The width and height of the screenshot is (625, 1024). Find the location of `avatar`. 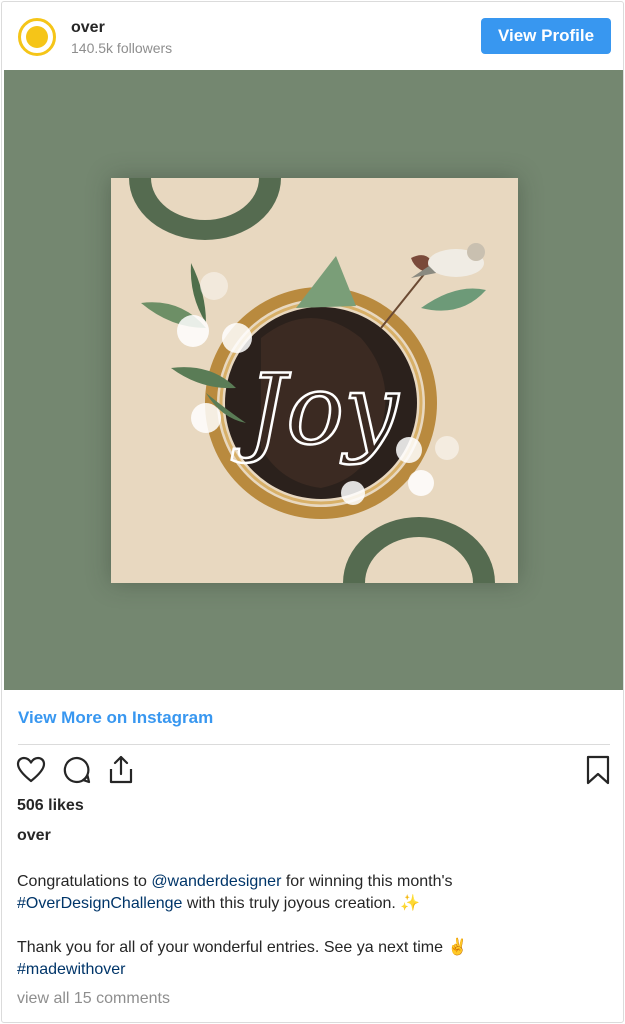

avatar is located at coordinates (37, 37).